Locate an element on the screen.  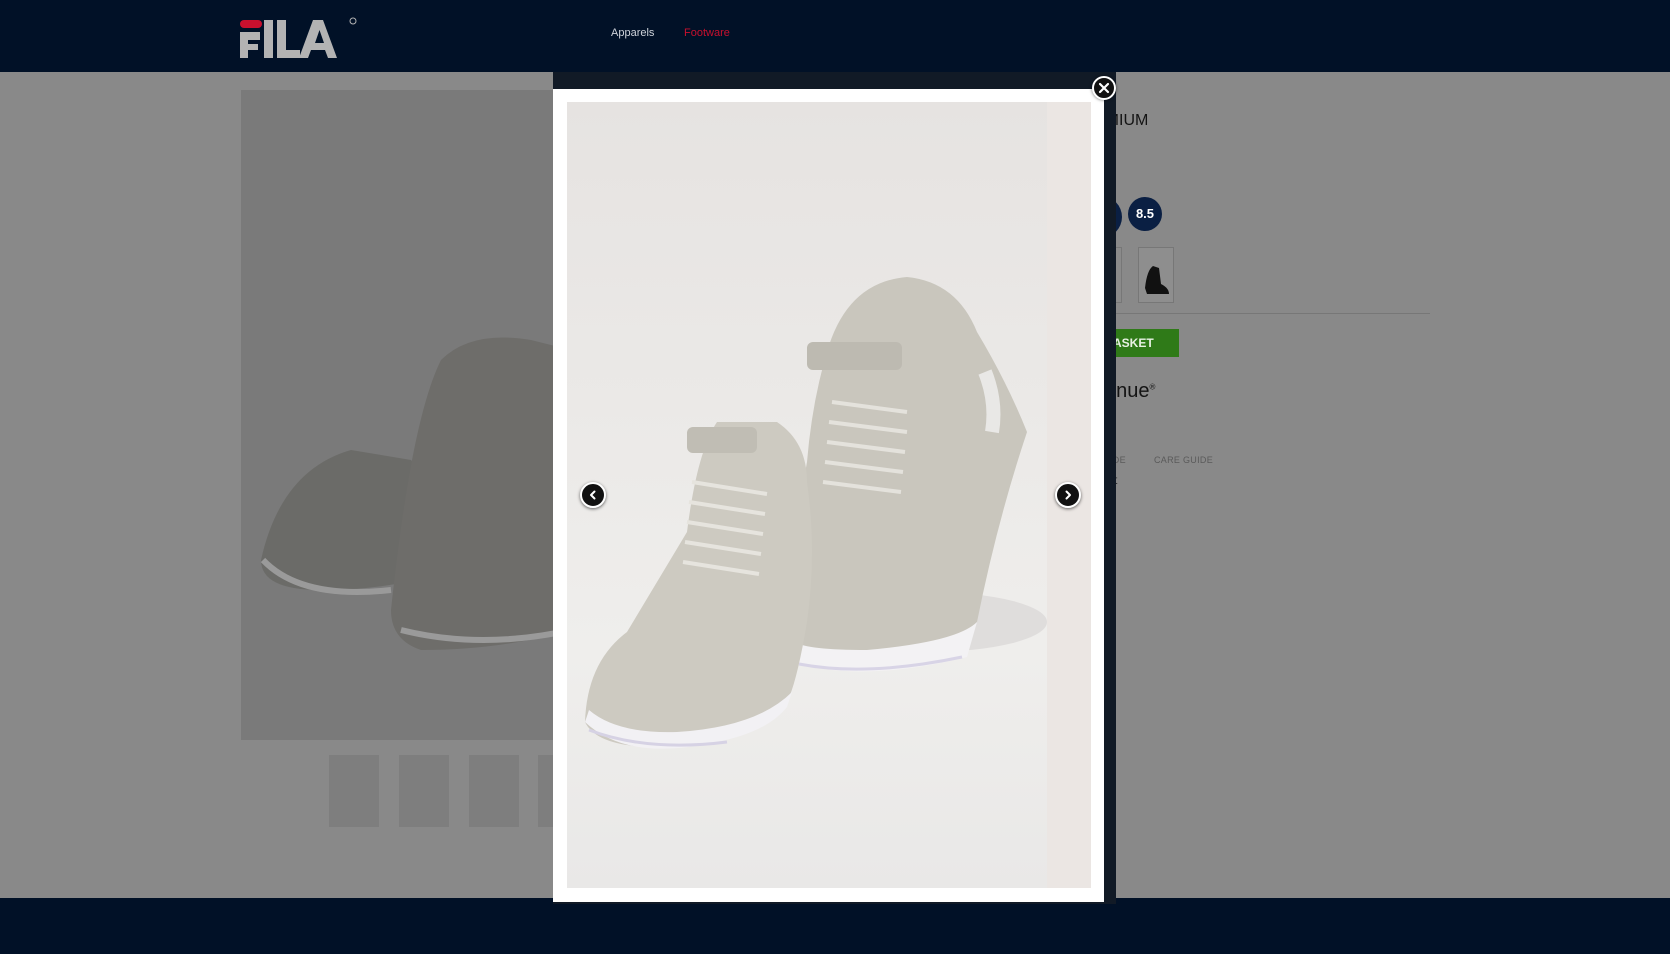
color-swatch-black is located at coordinates (1156, 275).